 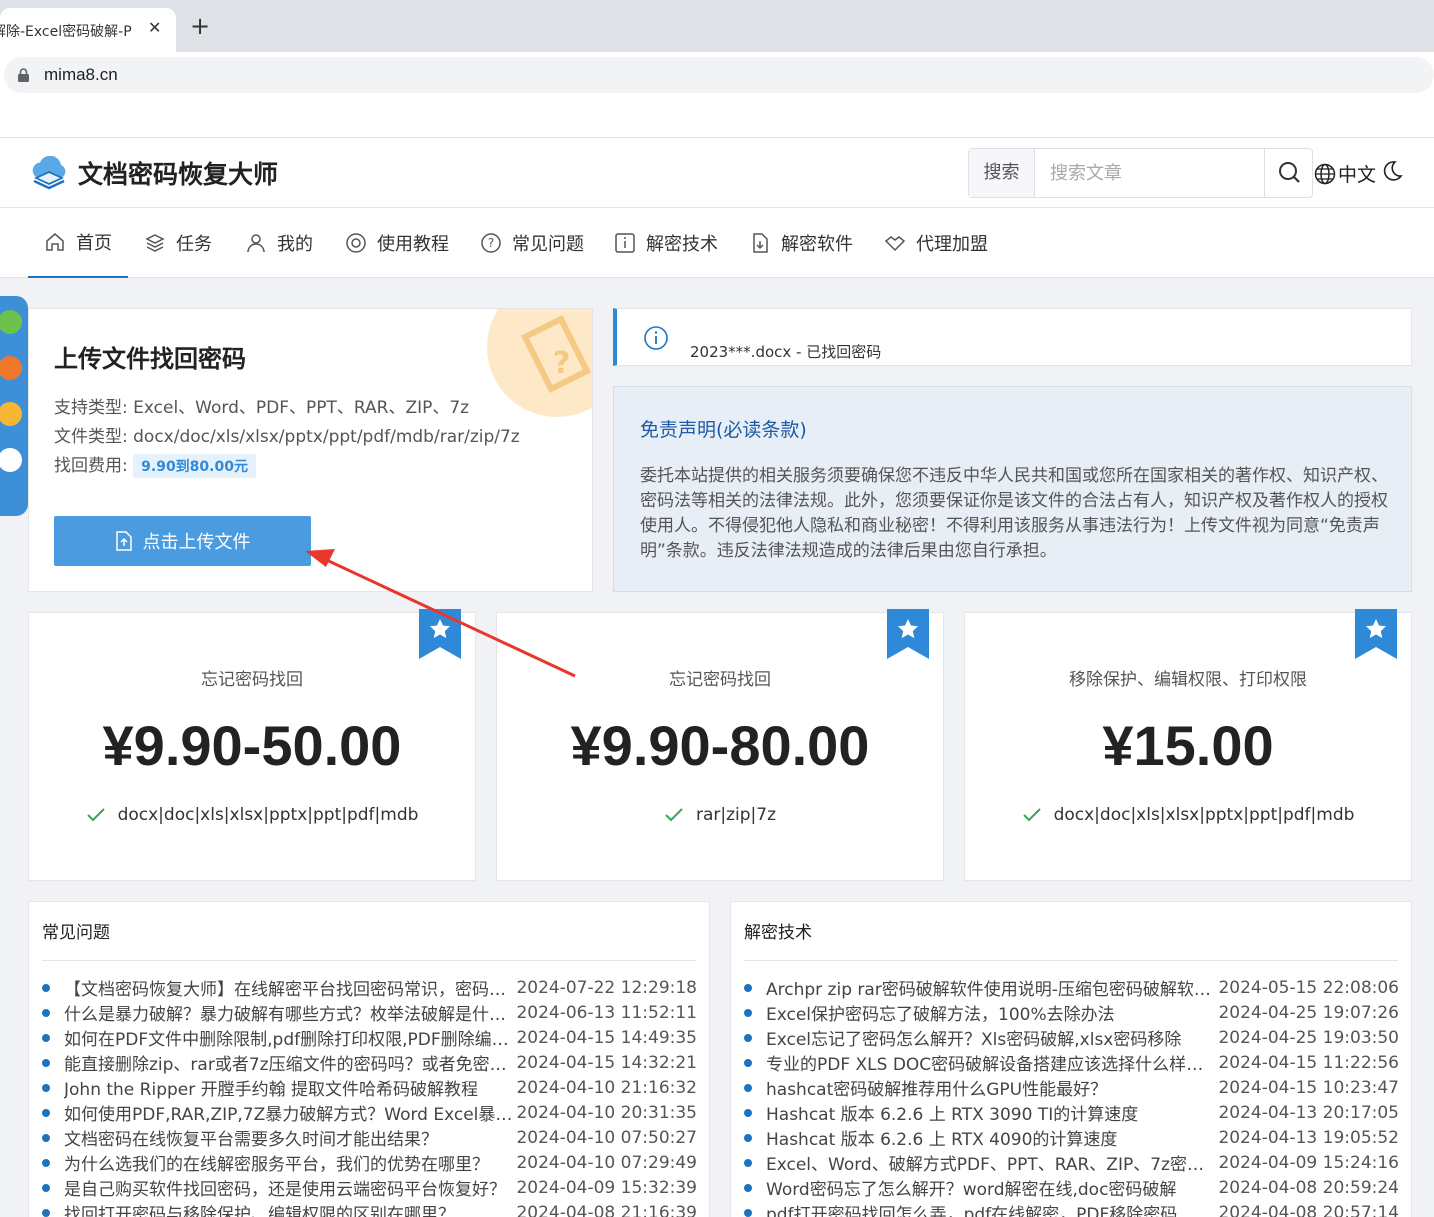 I want to click on list-item-title: 文档密码在线恢复平台需要多久时间才能出结果？, so click(x=288, y=1137).